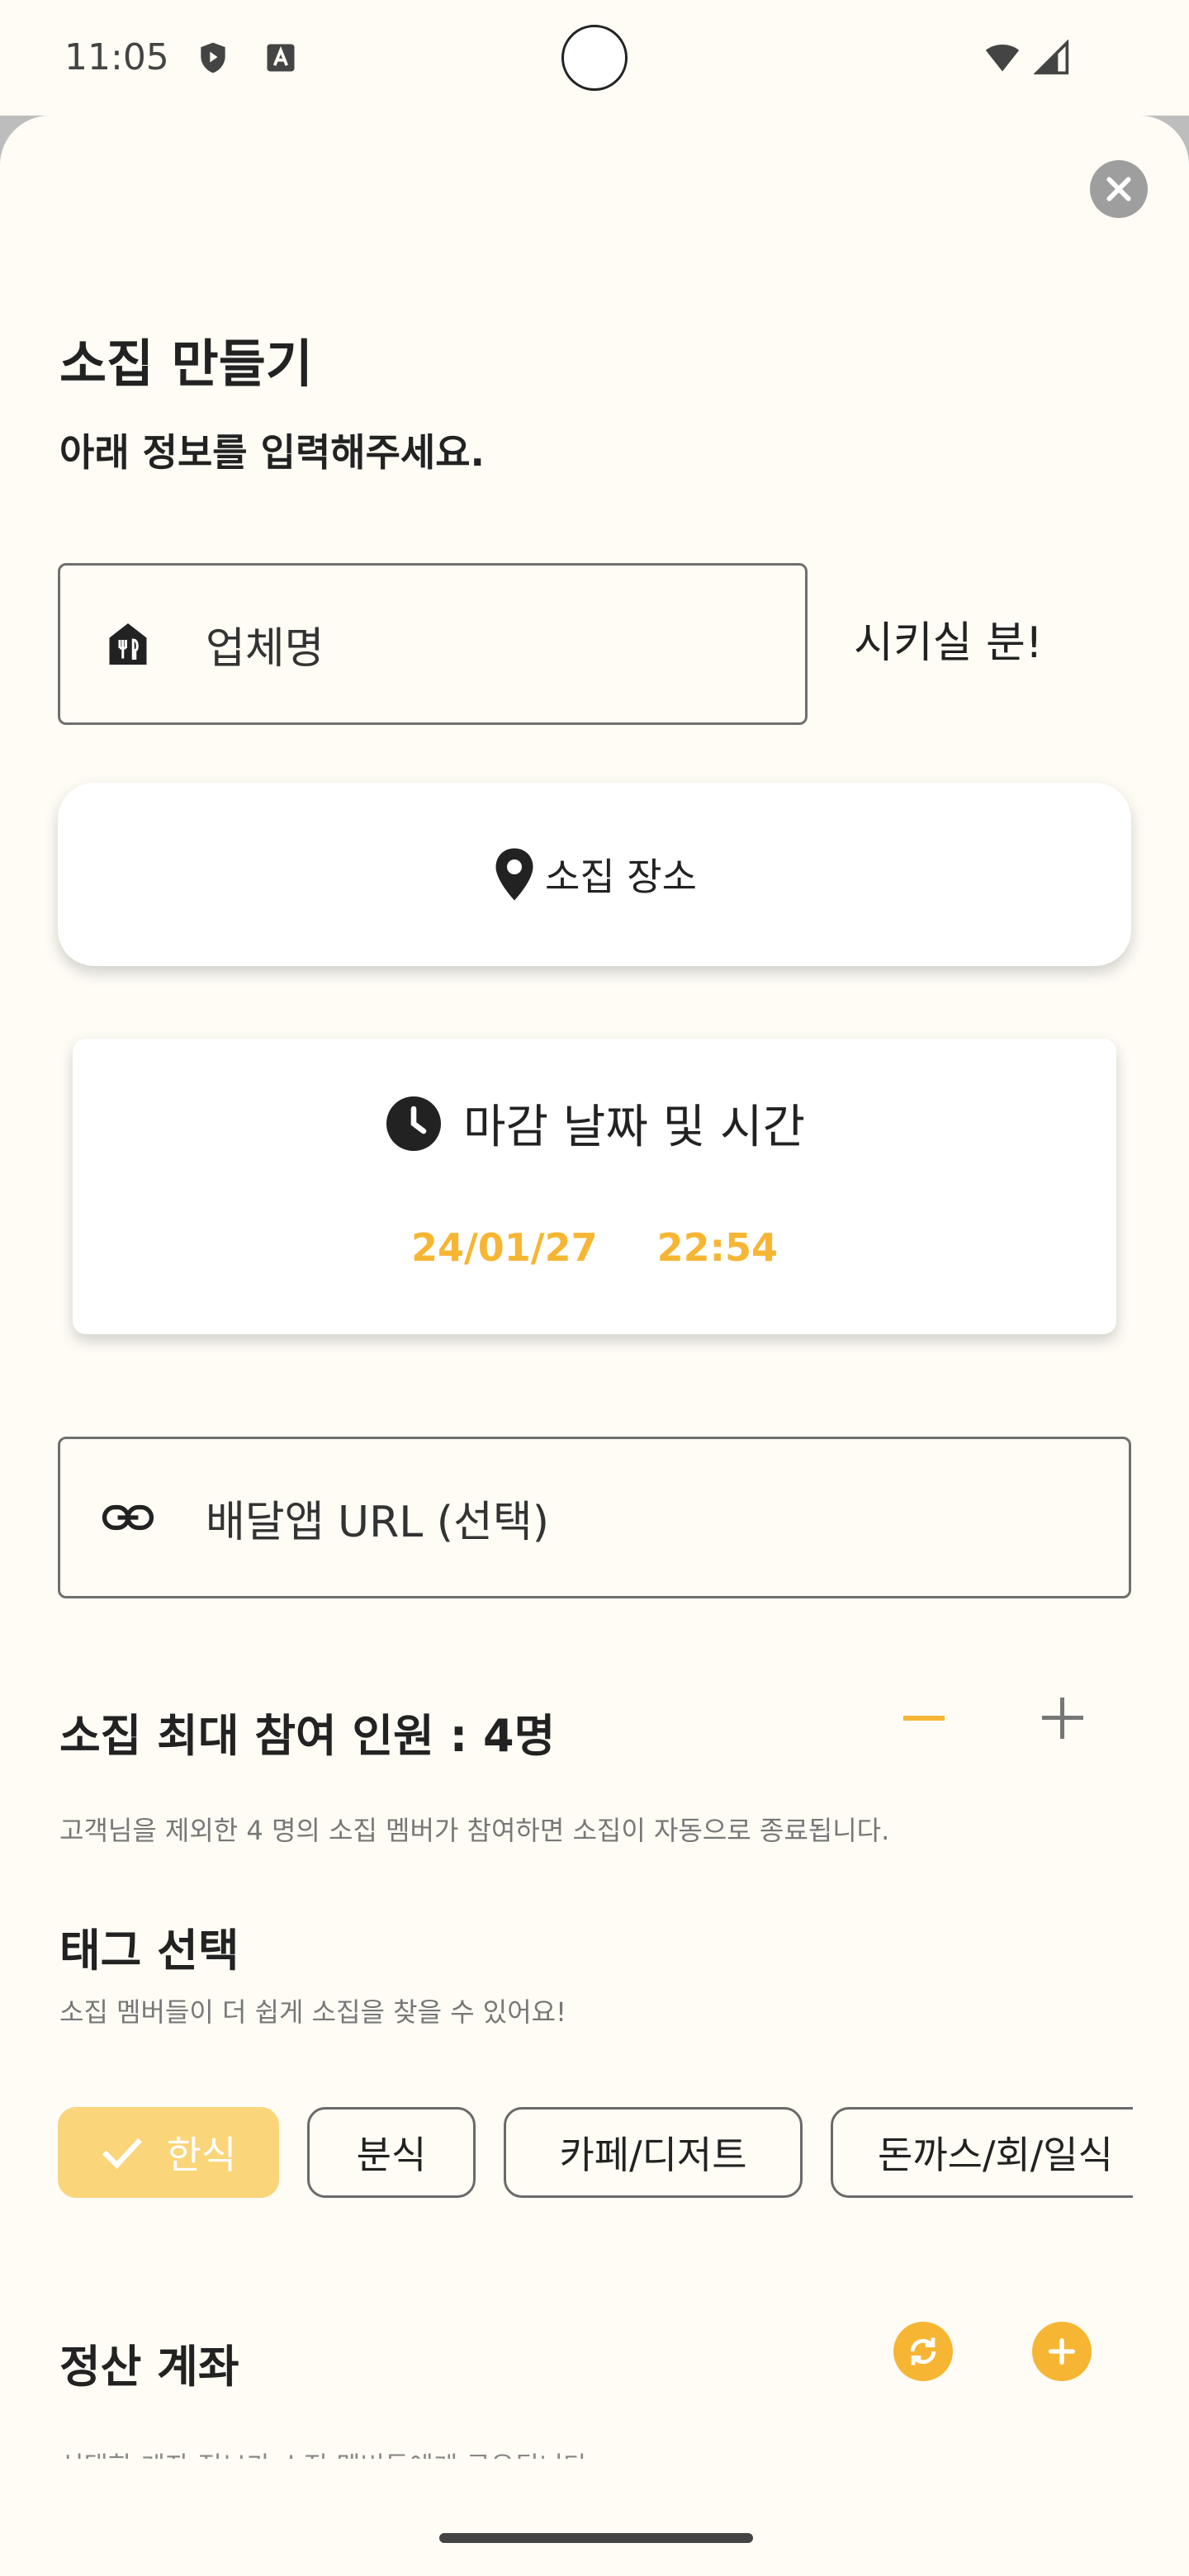 This screenshot has width=1189, height=2576. What do you see at coordinates (312, 2012) in the screenshot?
I see `tags-hint: 소집 멤버들이 더 쉽게 소집을 찾을 수 있어요!` at bounding box center [312, 2012].